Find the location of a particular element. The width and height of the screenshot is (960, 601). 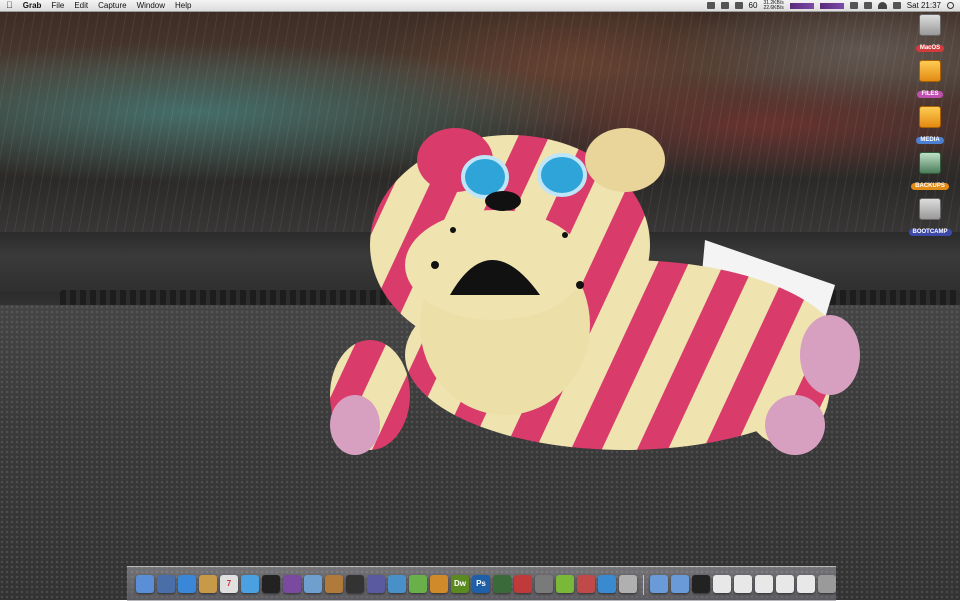

photoshop-icon: Ps is located at coordinates (481, 584).